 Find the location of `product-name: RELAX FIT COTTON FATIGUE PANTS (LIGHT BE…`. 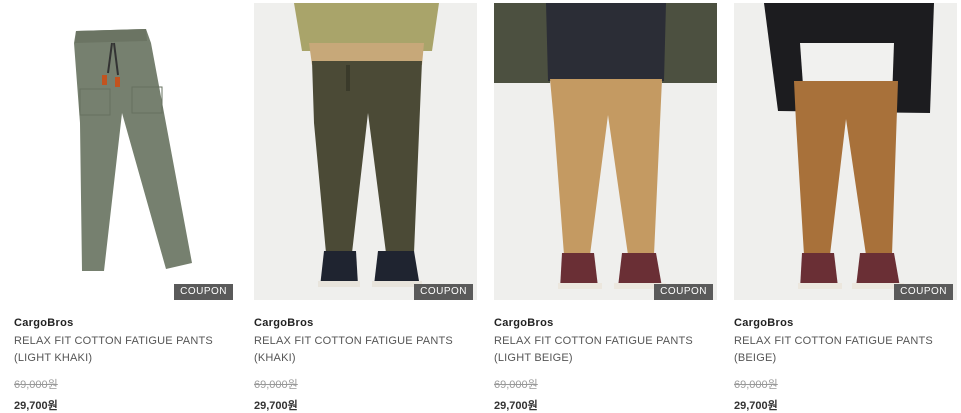

product-name: RELAX FIT COTTON FATIGUE PANTS (LIGHT BE… is located at coordinates (599, 350).